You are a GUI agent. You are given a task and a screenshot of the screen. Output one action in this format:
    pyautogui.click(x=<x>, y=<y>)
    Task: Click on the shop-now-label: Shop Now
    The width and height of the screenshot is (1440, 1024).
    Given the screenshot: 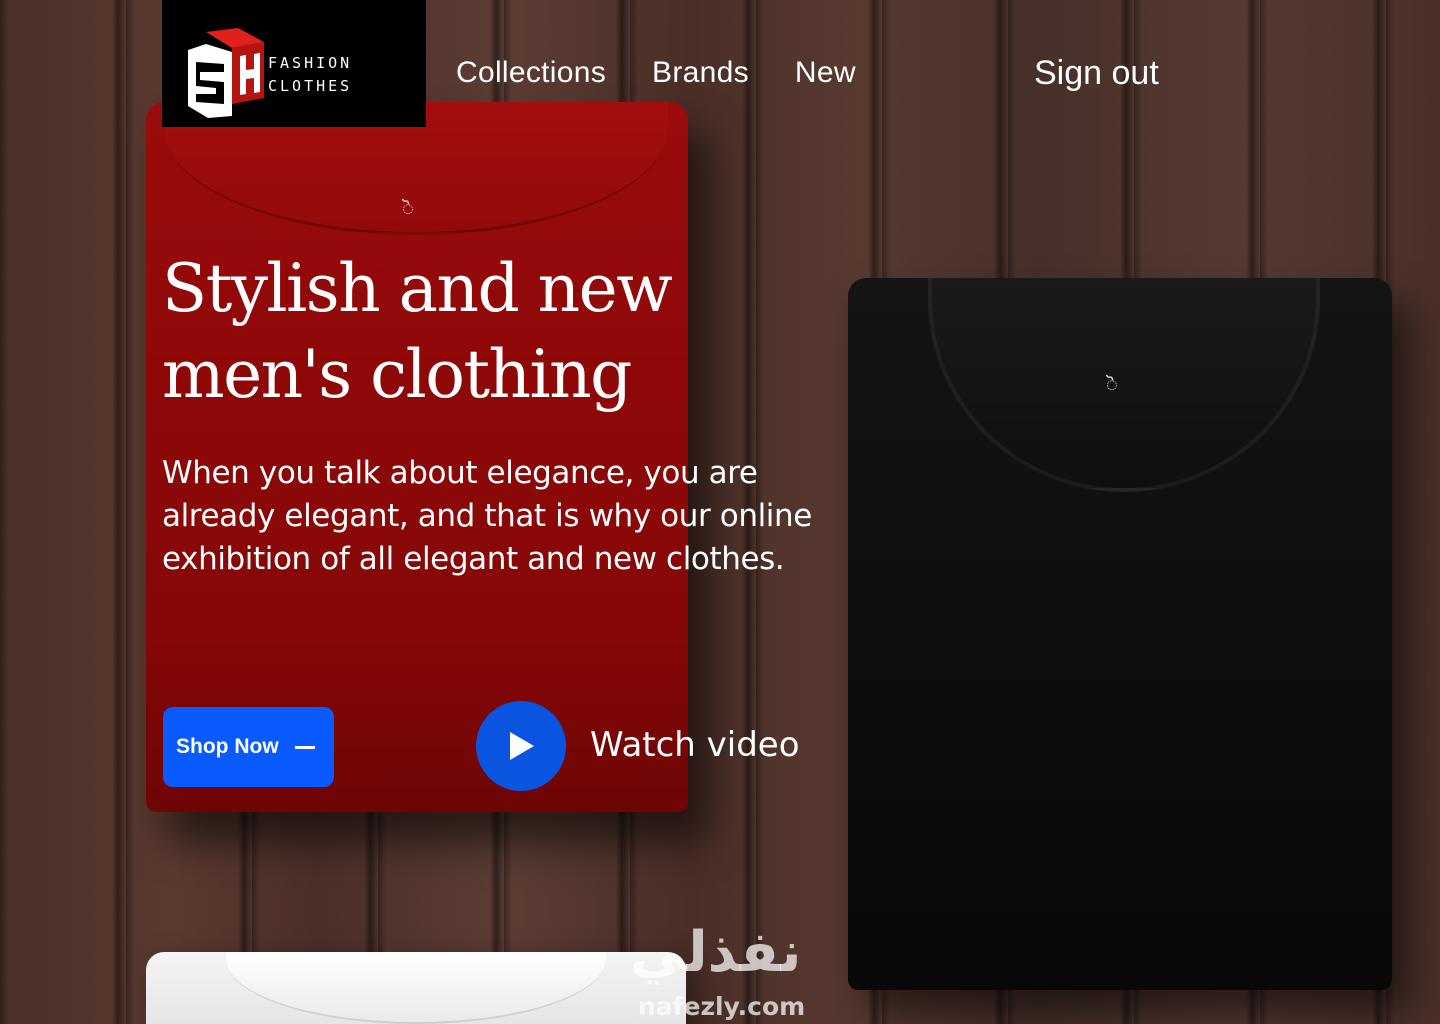 What is the action you would take?
    pyautogui.click(x=227, y=746)
    